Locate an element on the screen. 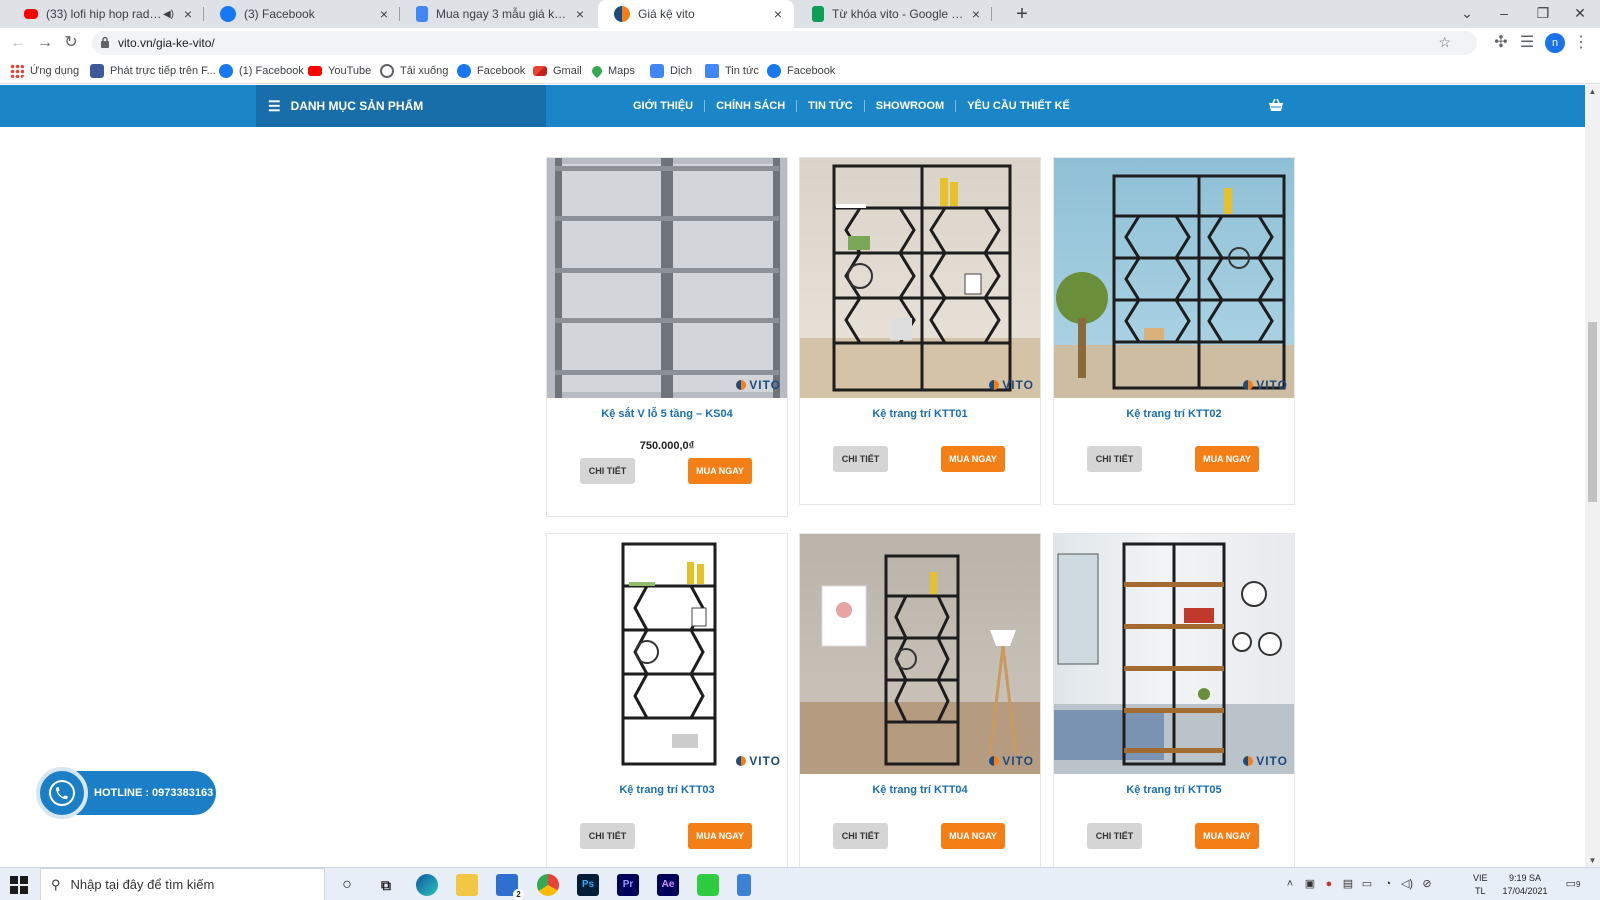 The height and width of the screenshot is (900, 1600). close-window-button: ✕ is located at coordinates (1580, 14).